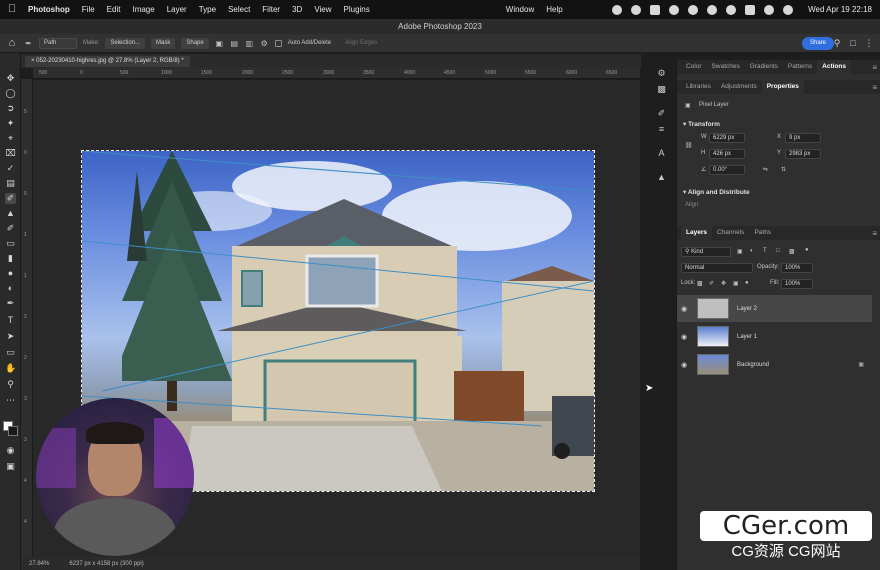  I want to click on more-tools-icon: ⋯, so click(10, 400).